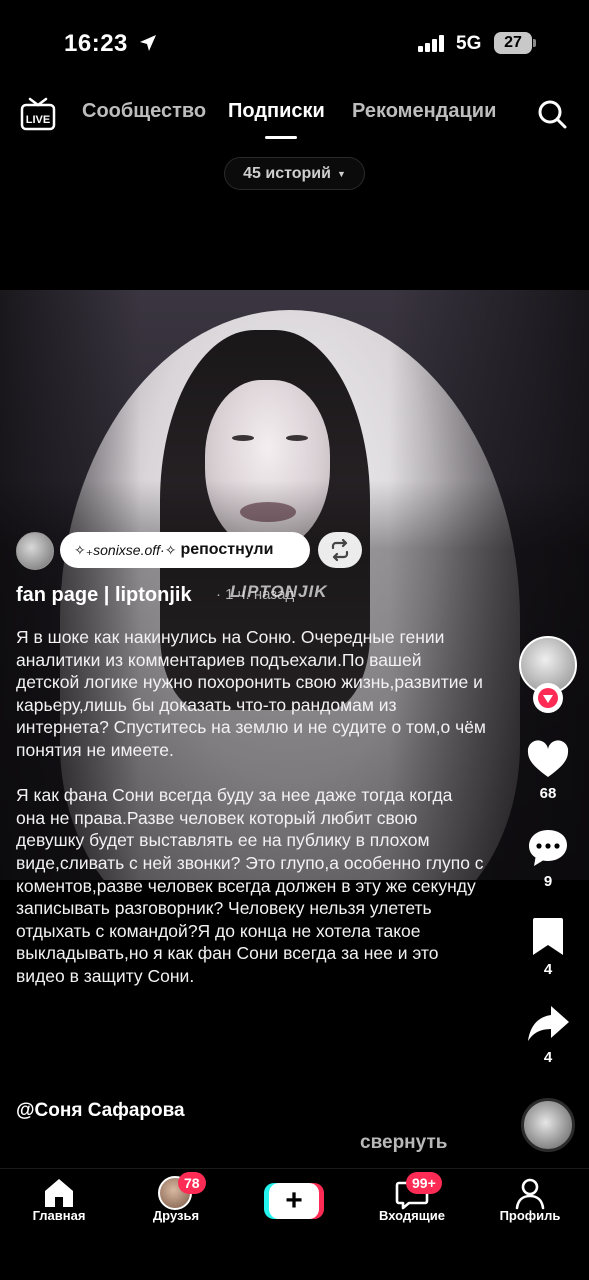 The width and height of the screenshot is (589, 1280). I want to click on create-button: +, so click(294, 1201).